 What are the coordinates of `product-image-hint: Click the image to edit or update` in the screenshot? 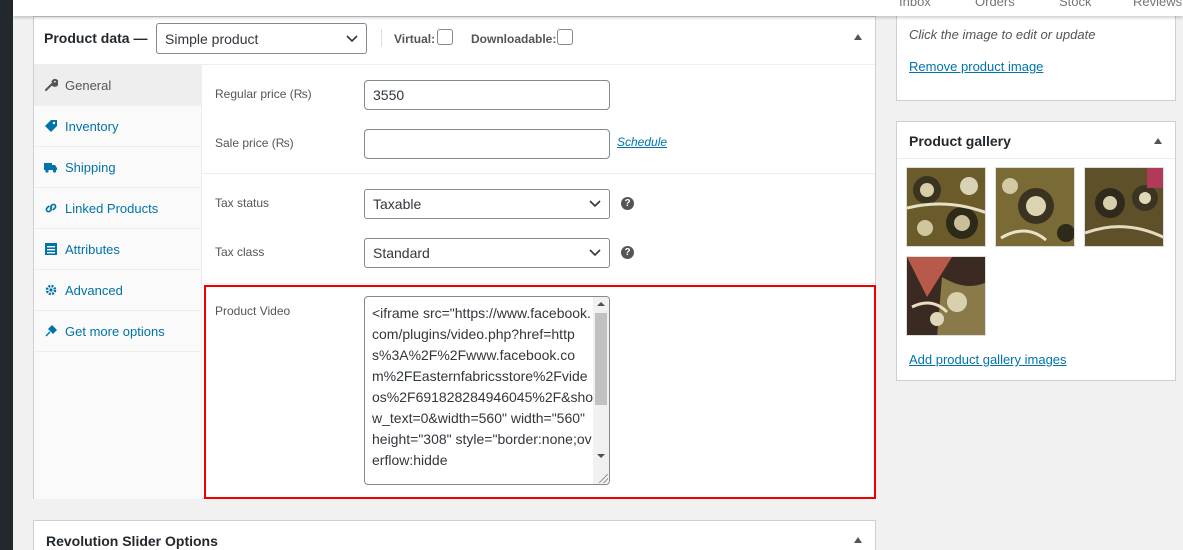 It's located at (1002, 34).